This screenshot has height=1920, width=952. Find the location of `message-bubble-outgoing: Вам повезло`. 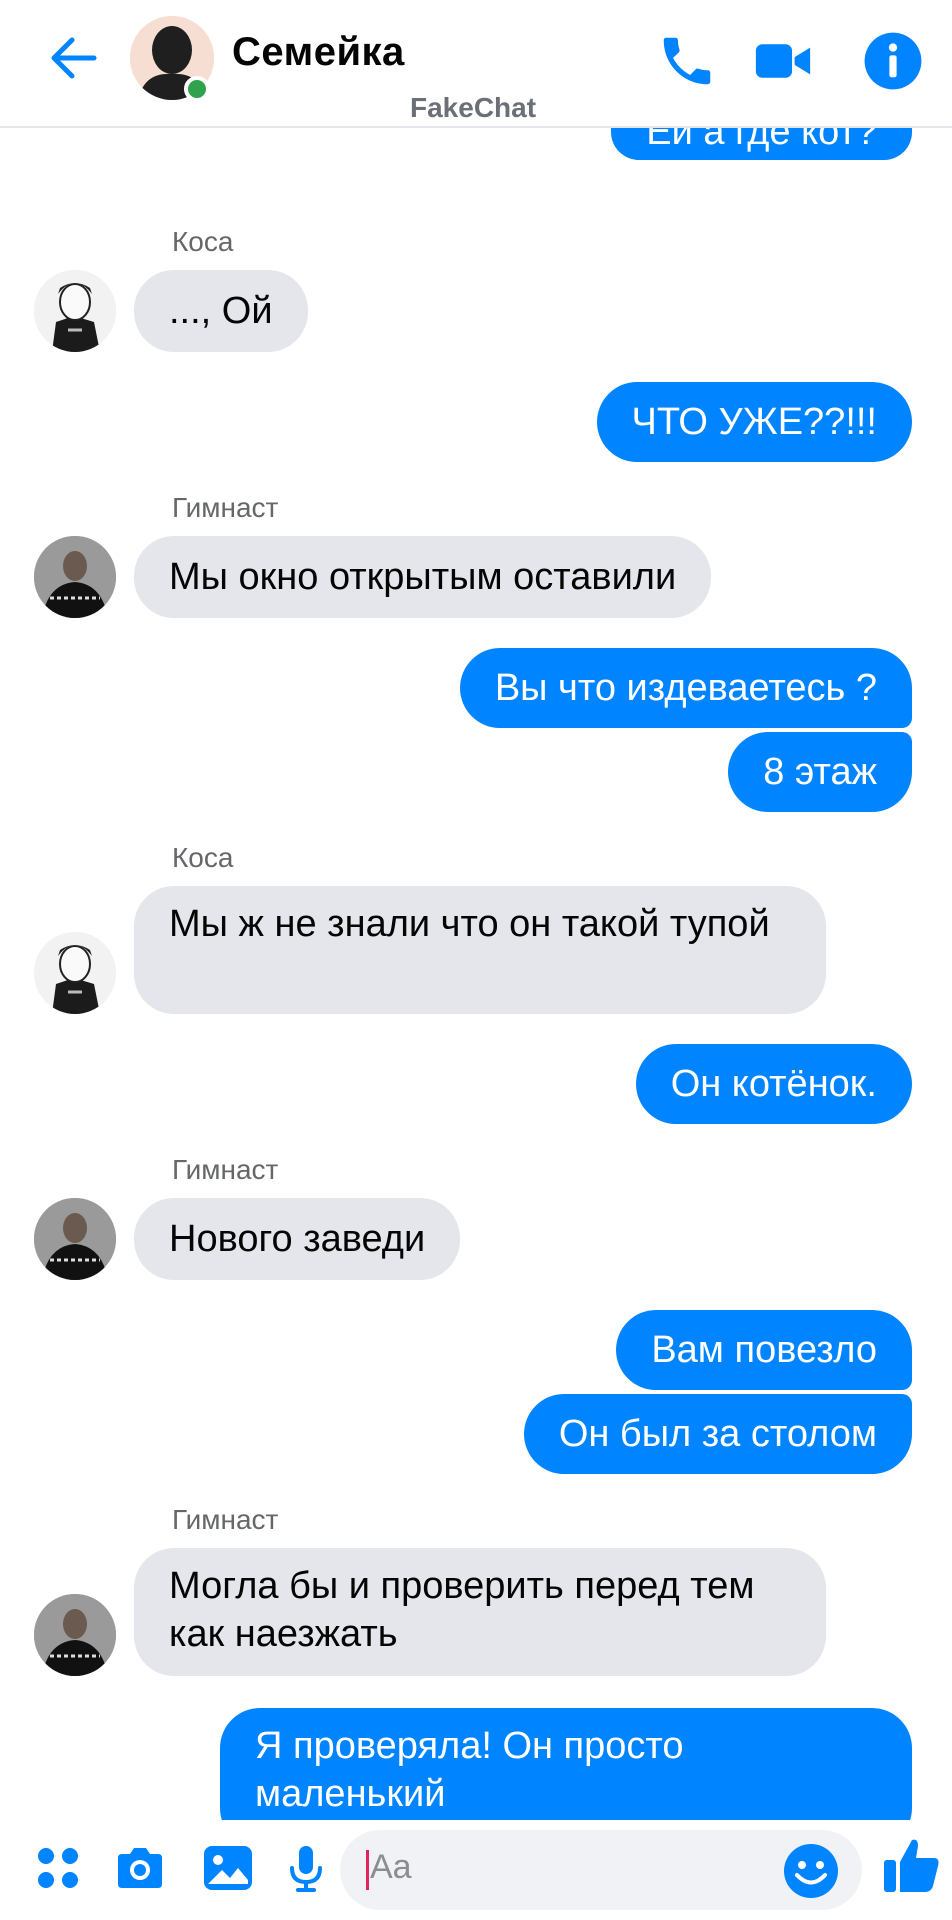

message-bubble-outgoing: Вам повезло is located at coordinates (764, 1350).